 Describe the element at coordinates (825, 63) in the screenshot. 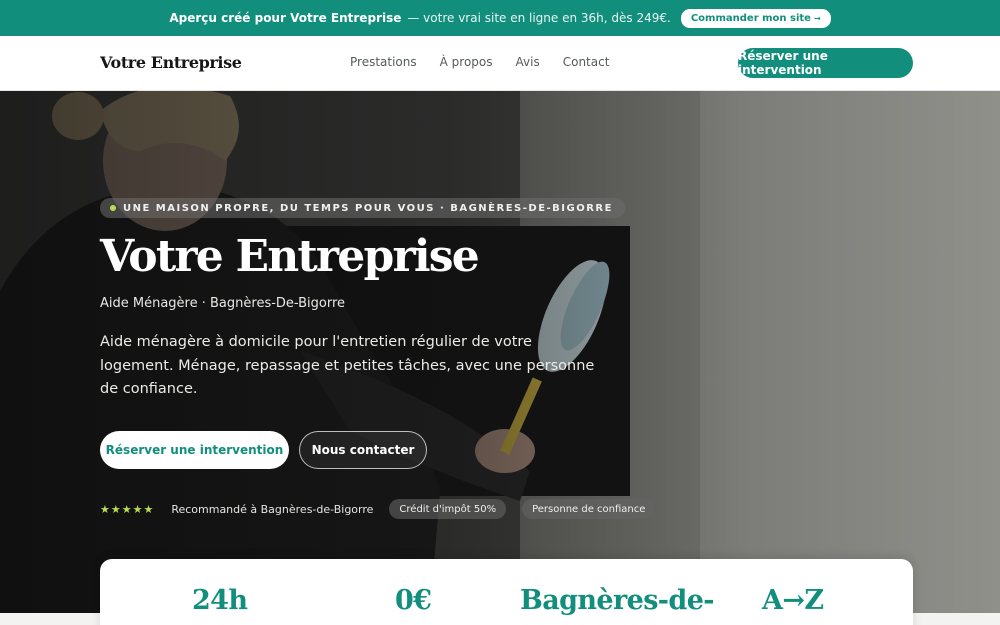

I see `header-book-button: Réserver une intervention` at that location.